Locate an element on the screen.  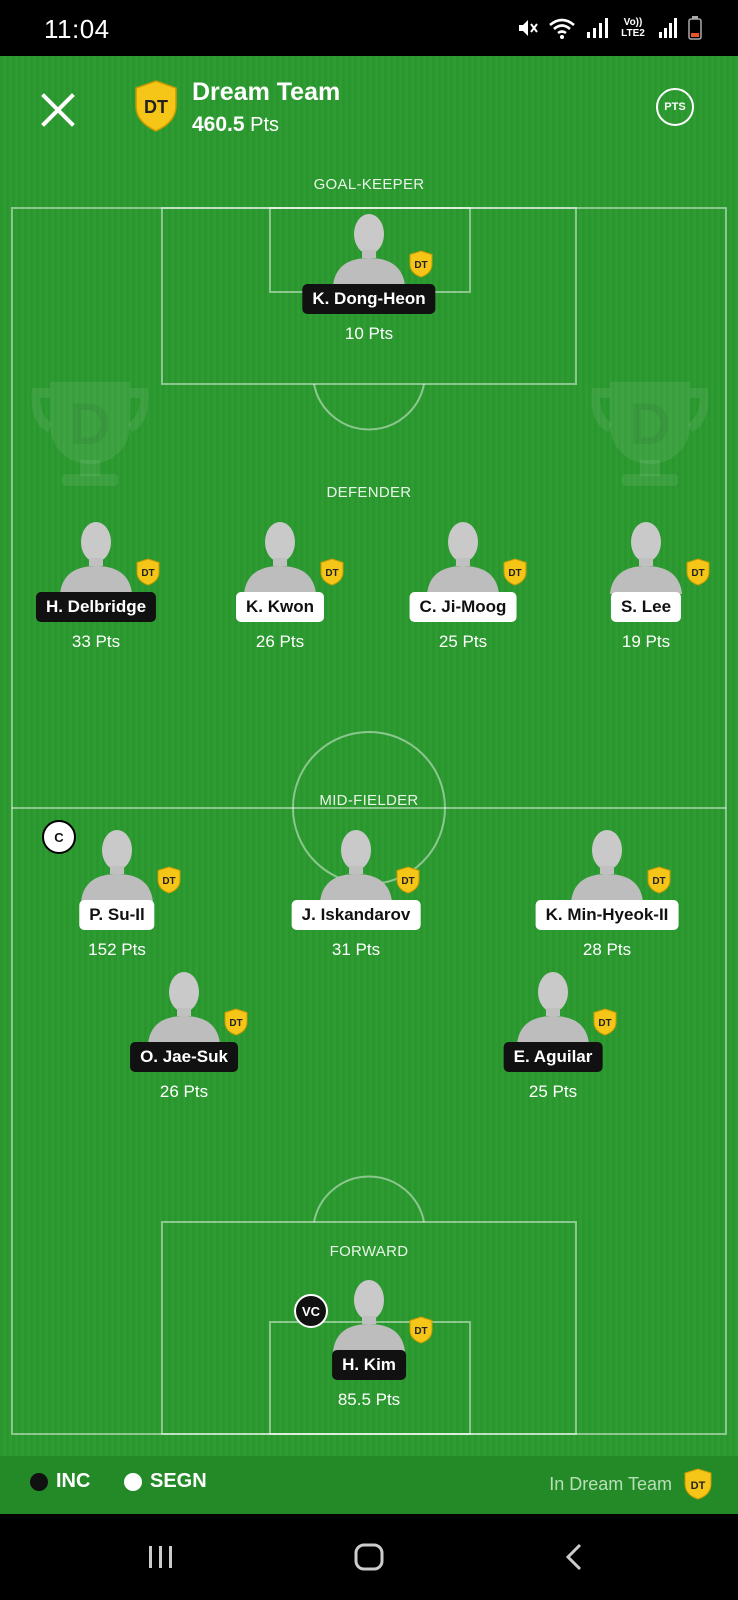
legend-team1-label: INC is located at coordinates (73, 1481).